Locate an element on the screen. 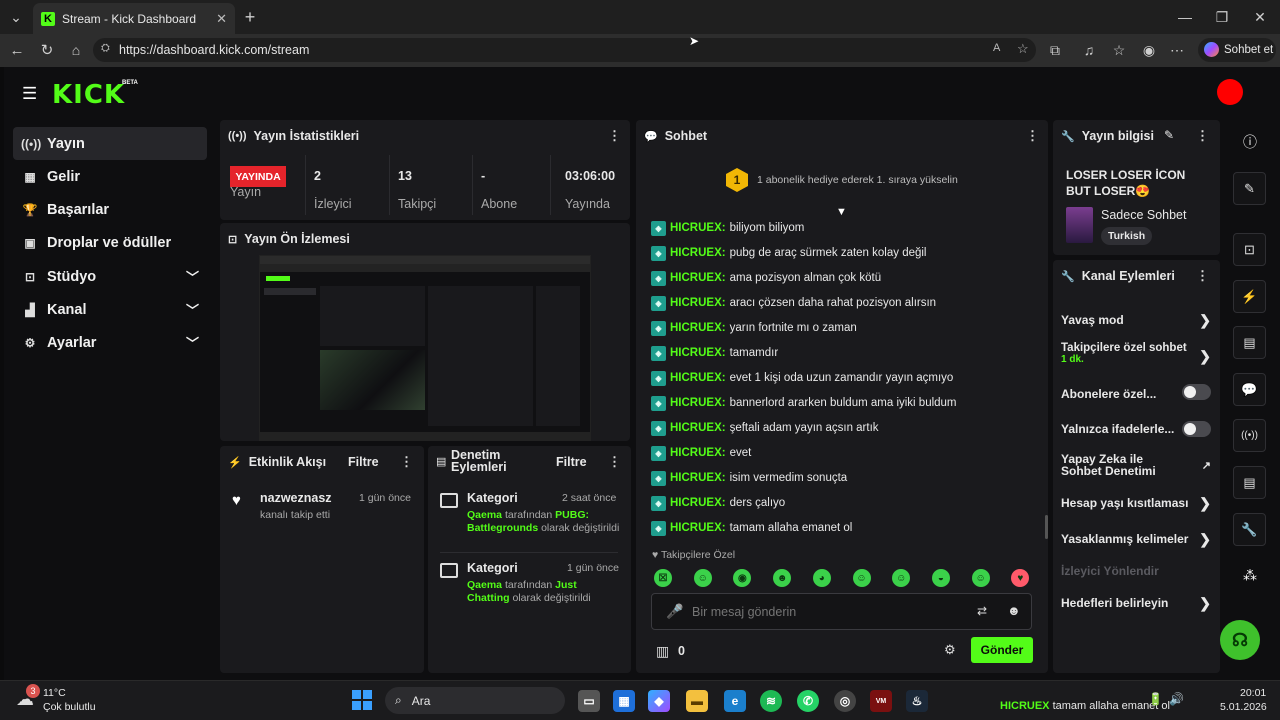 The image size is (1280, 720). copilot-button: Sohbet et is located at coordinates (1237, 50).